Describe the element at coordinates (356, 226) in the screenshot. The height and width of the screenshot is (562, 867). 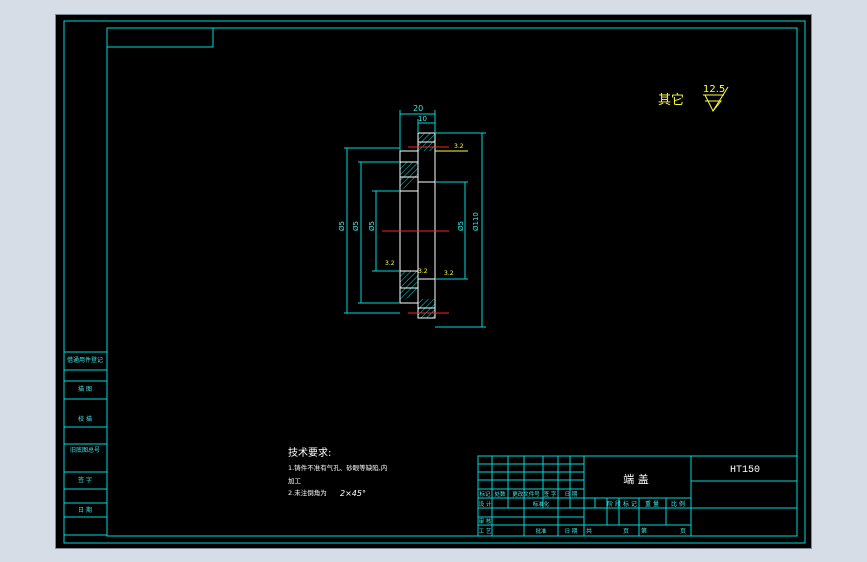
I see `dim-dia-left-2: Ø5` at that location.